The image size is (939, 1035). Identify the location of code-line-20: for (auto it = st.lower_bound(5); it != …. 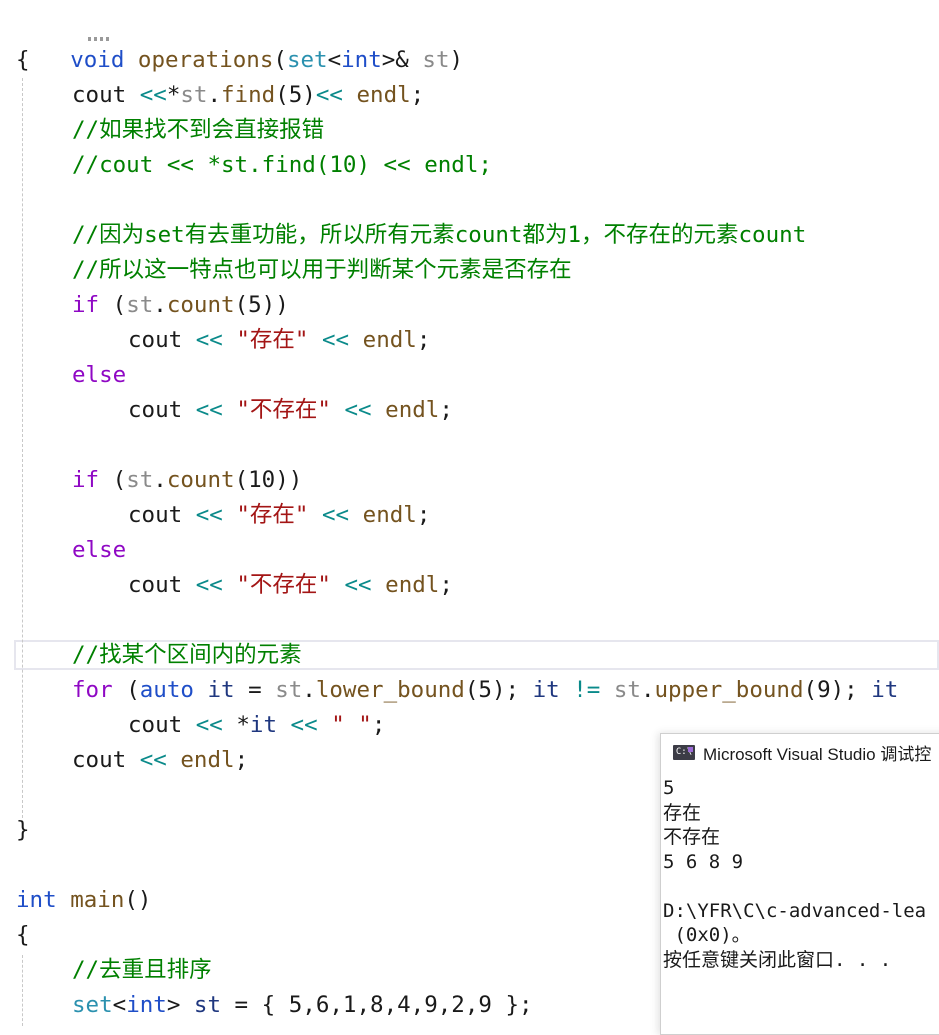
(485, 690).